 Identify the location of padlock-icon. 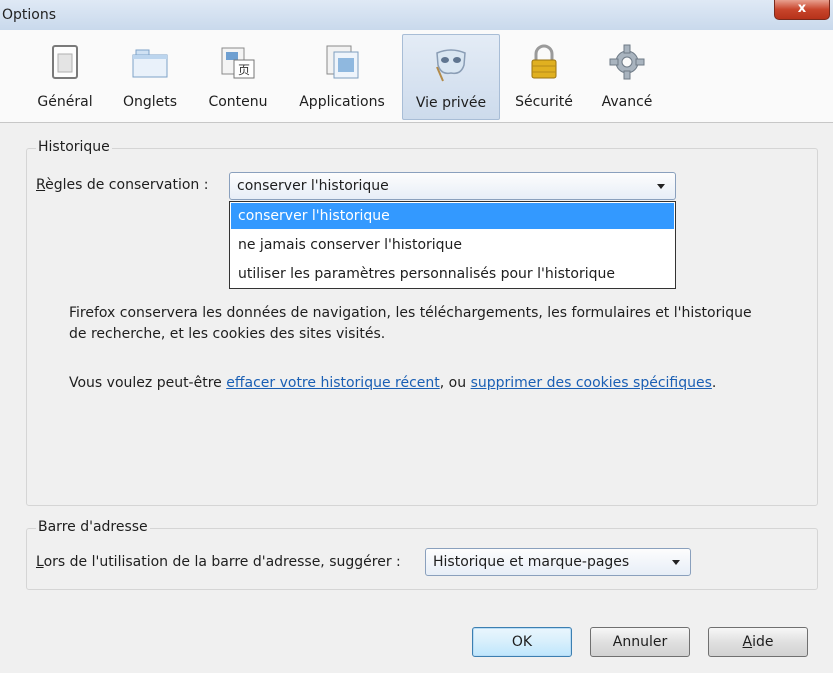
(544, 61).